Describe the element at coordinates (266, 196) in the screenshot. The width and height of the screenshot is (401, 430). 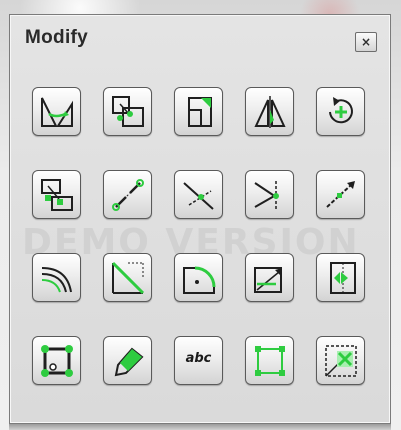
I see `extend-icon` at that location.